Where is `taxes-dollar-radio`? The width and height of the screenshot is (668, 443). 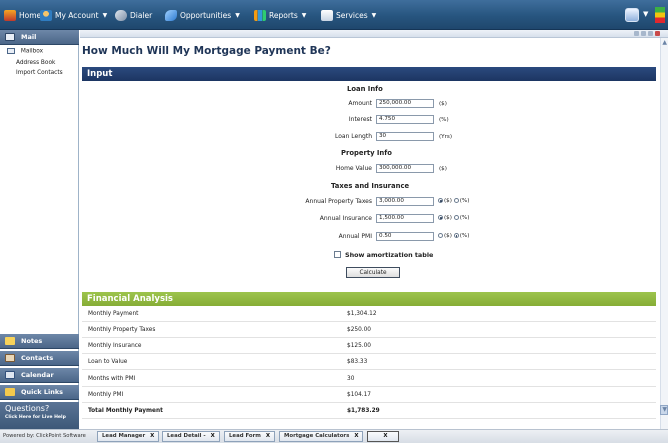
taxes-dollar-radio is located at coordinates (440, 200).